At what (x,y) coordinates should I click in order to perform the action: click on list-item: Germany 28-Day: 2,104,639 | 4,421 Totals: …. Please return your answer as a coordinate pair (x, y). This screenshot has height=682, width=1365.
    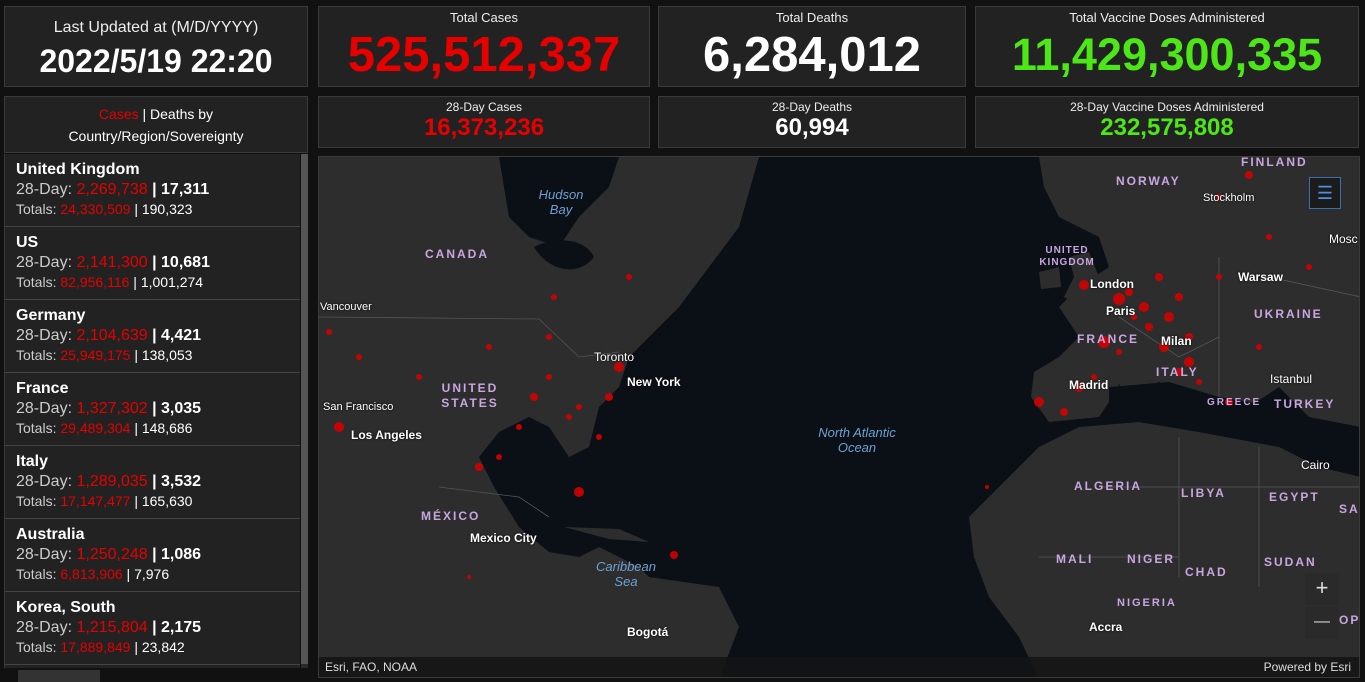
    Looking at the image, I should click on (152, 336).